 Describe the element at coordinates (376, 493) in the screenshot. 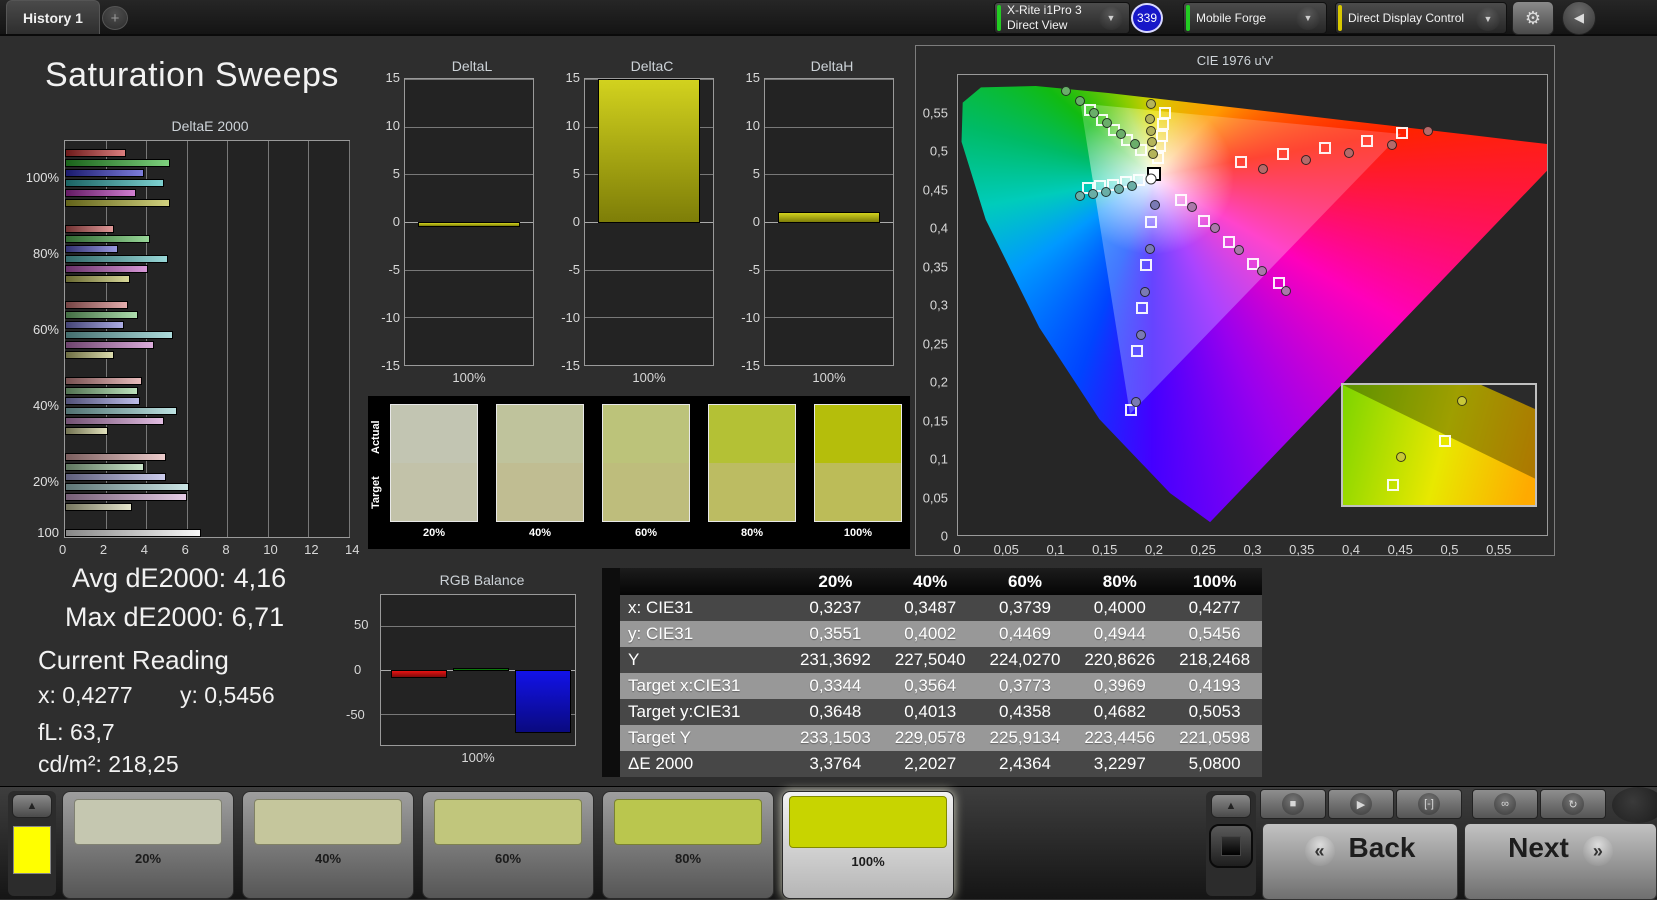

I see `target-row-label: Target` at that location.